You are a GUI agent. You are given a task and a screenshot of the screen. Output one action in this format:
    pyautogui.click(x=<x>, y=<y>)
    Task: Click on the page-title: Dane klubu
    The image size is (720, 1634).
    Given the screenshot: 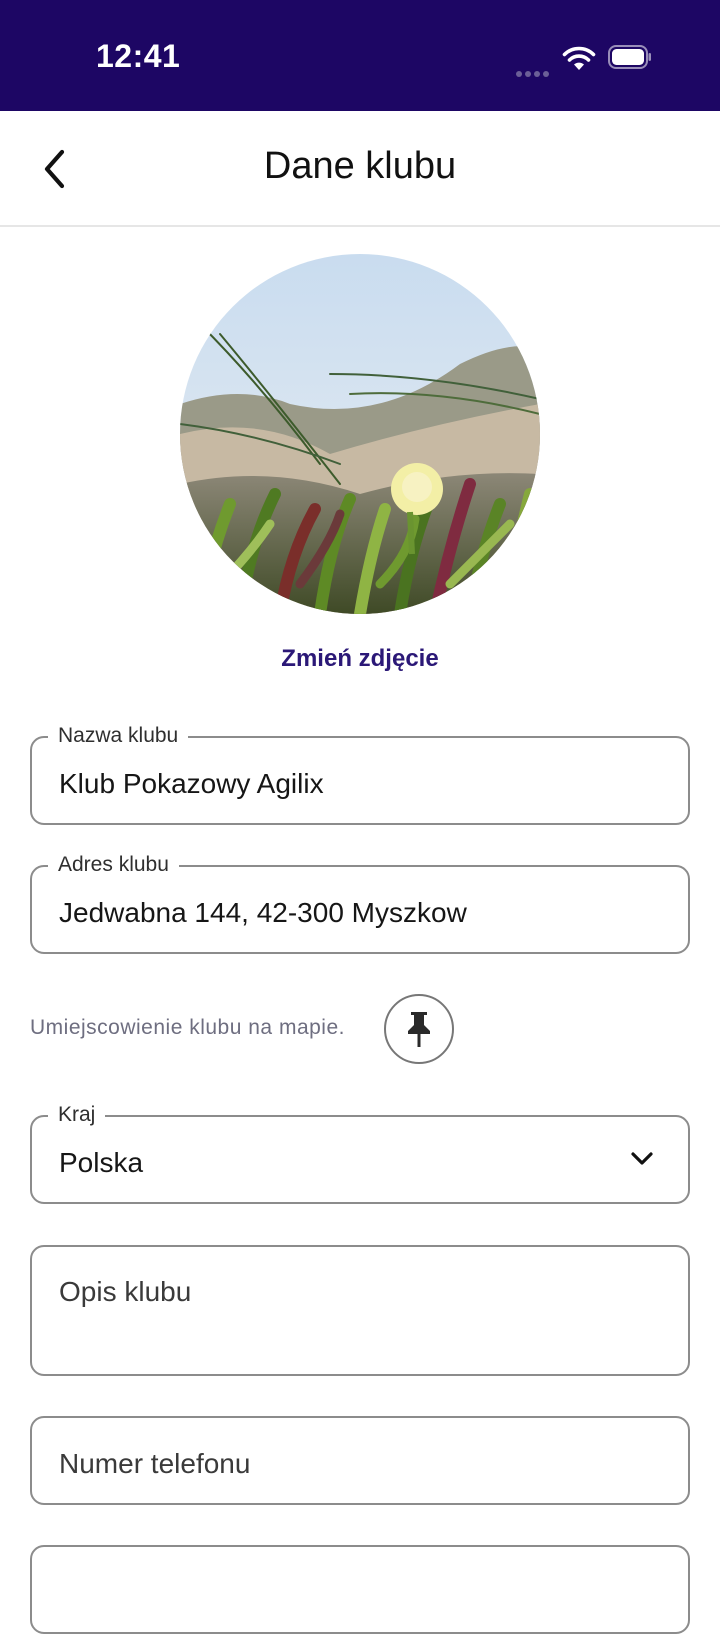 What is the action you would take?
    pyautogui.click(x=360, y=166)
    